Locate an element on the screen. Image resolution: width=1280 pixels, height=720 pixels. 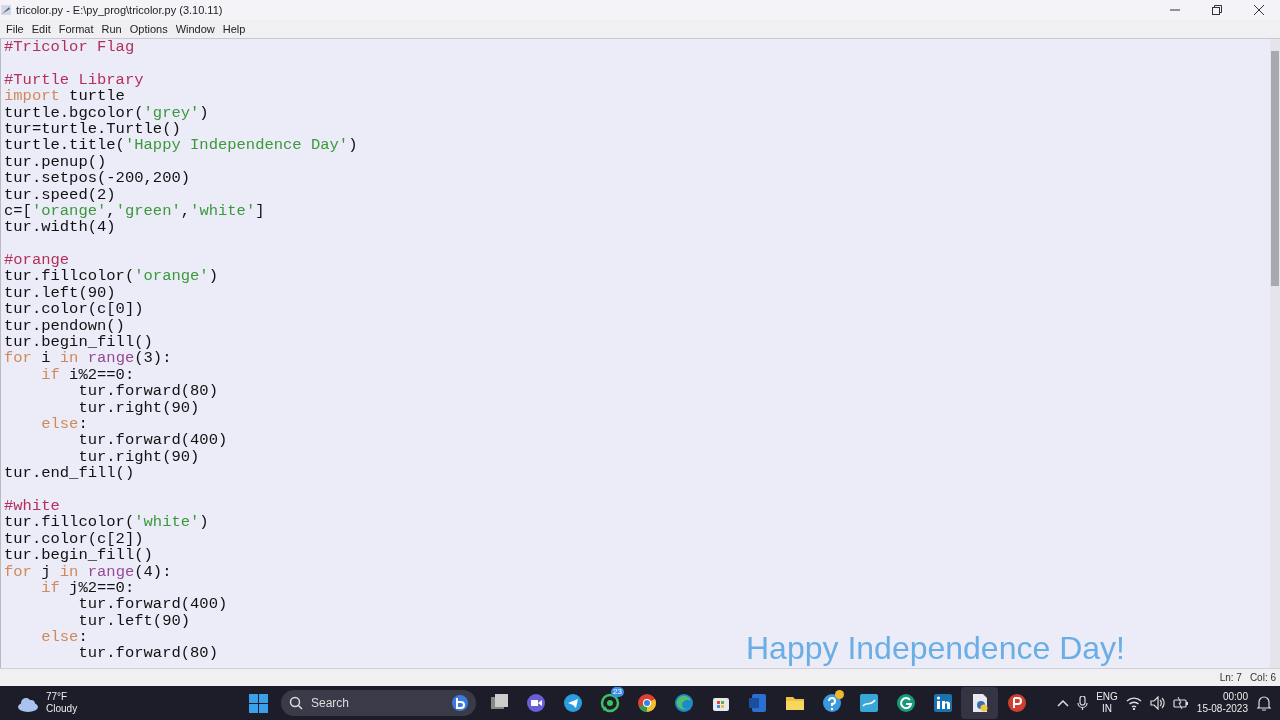
search-field: Search is located at coordinates (378, 703).